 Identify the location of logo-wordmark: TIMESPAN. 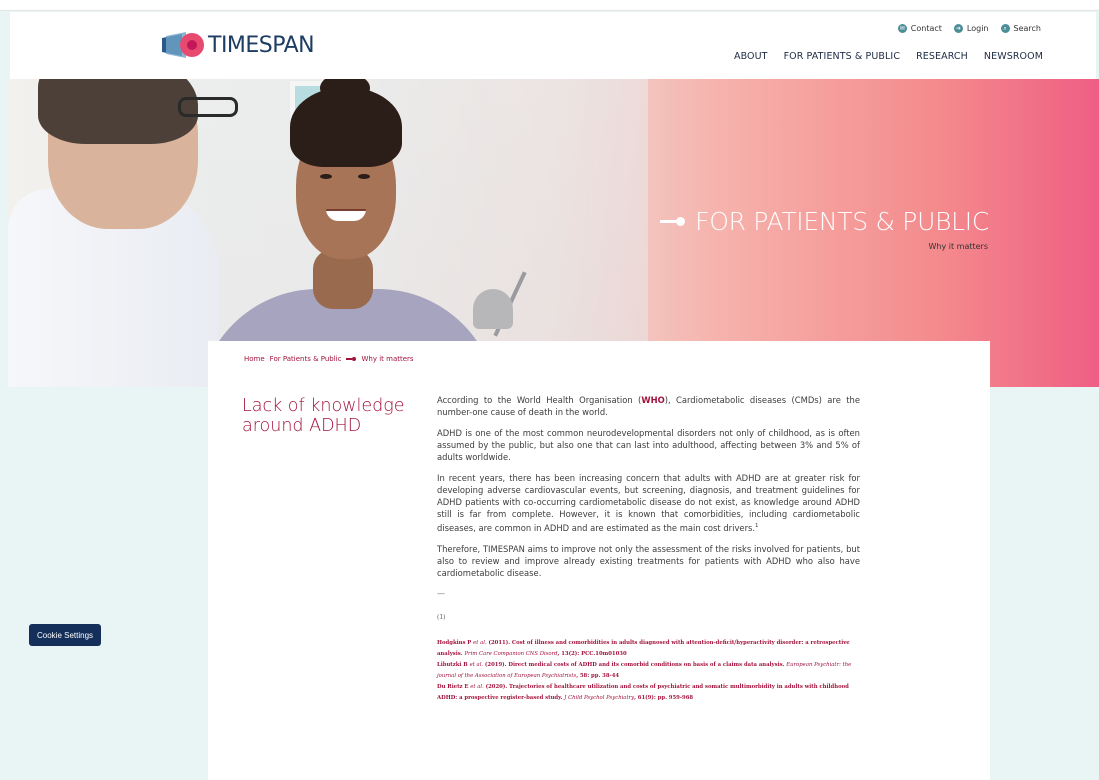
(261, 45).